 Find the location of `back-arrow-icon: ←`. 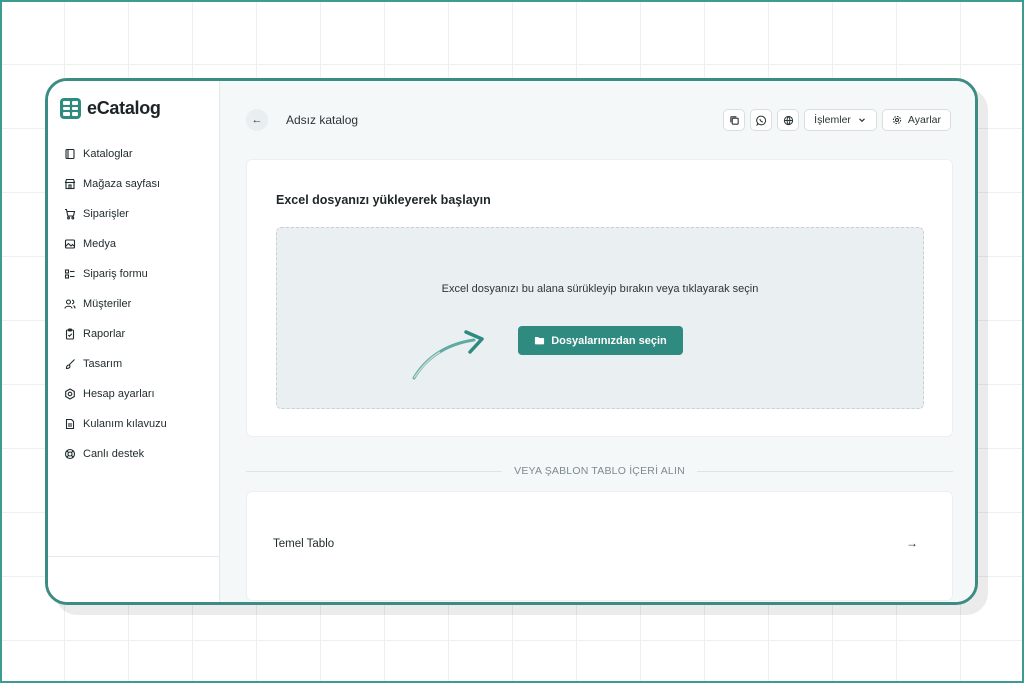

back-arrow-icon: ← is located at coordinates (257, 120).